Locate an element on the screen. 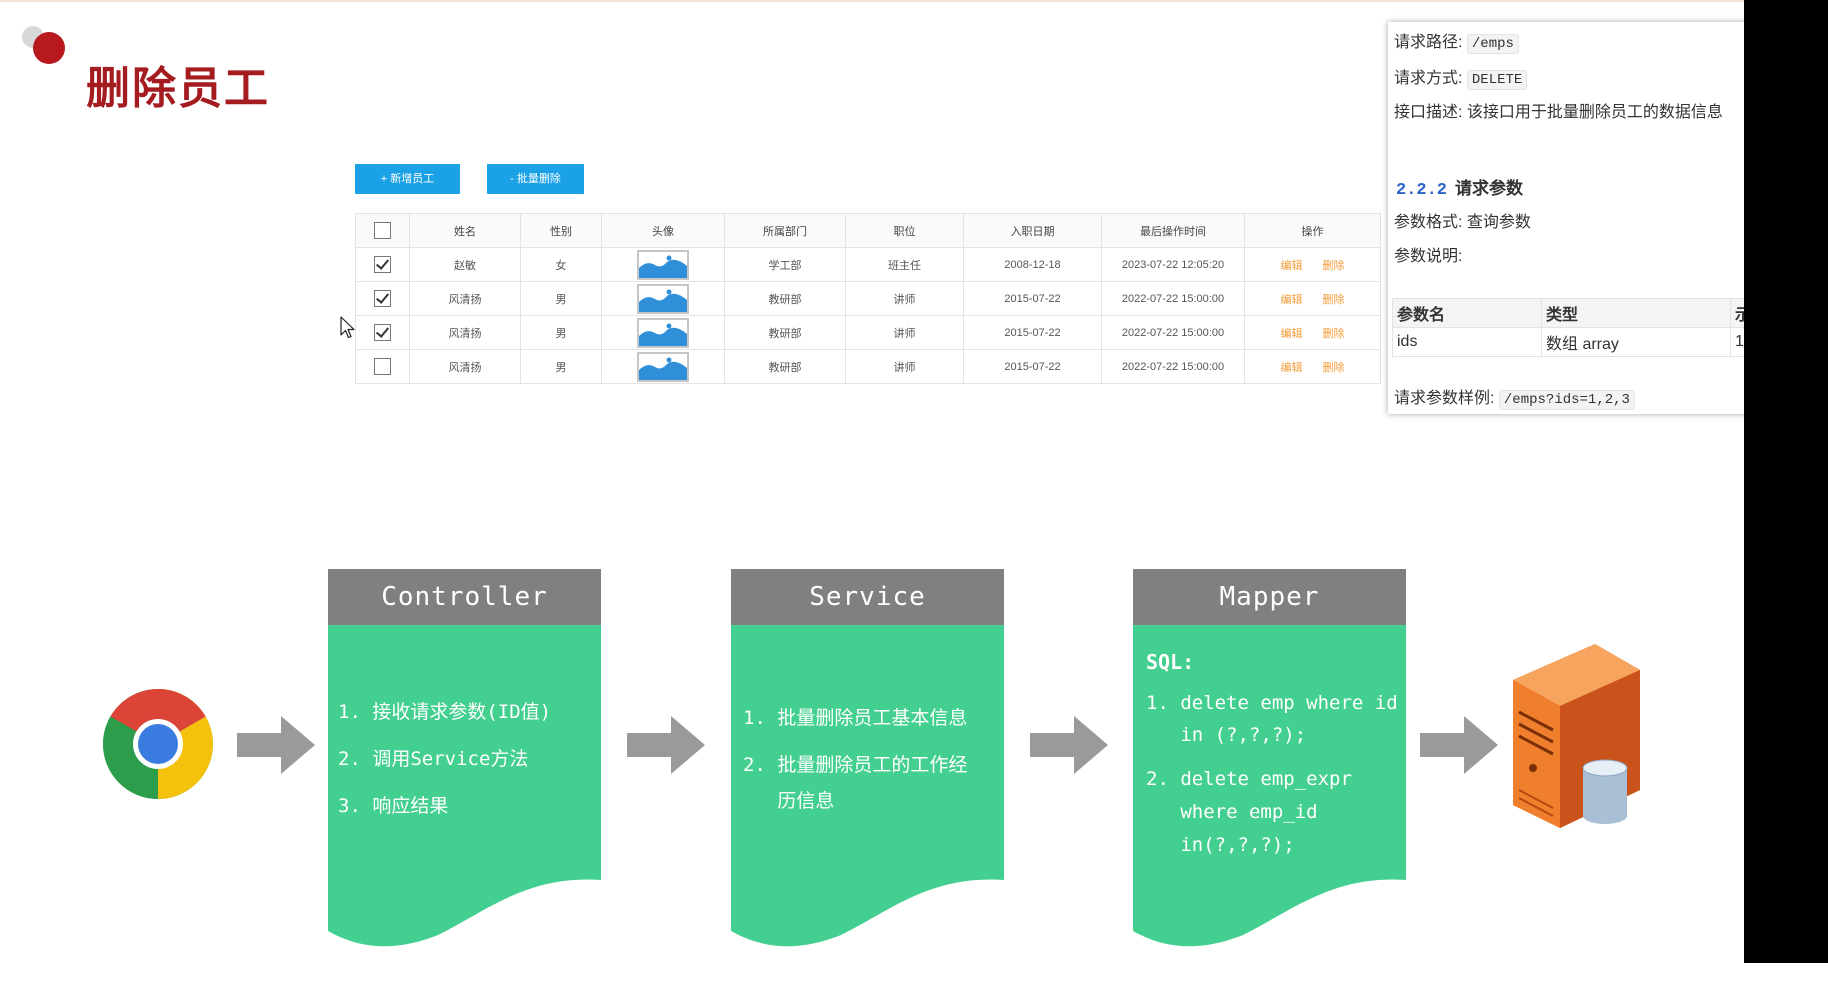  request-params-heading: 2.2.2 请求参数 is located at coordinates (1459, 187).